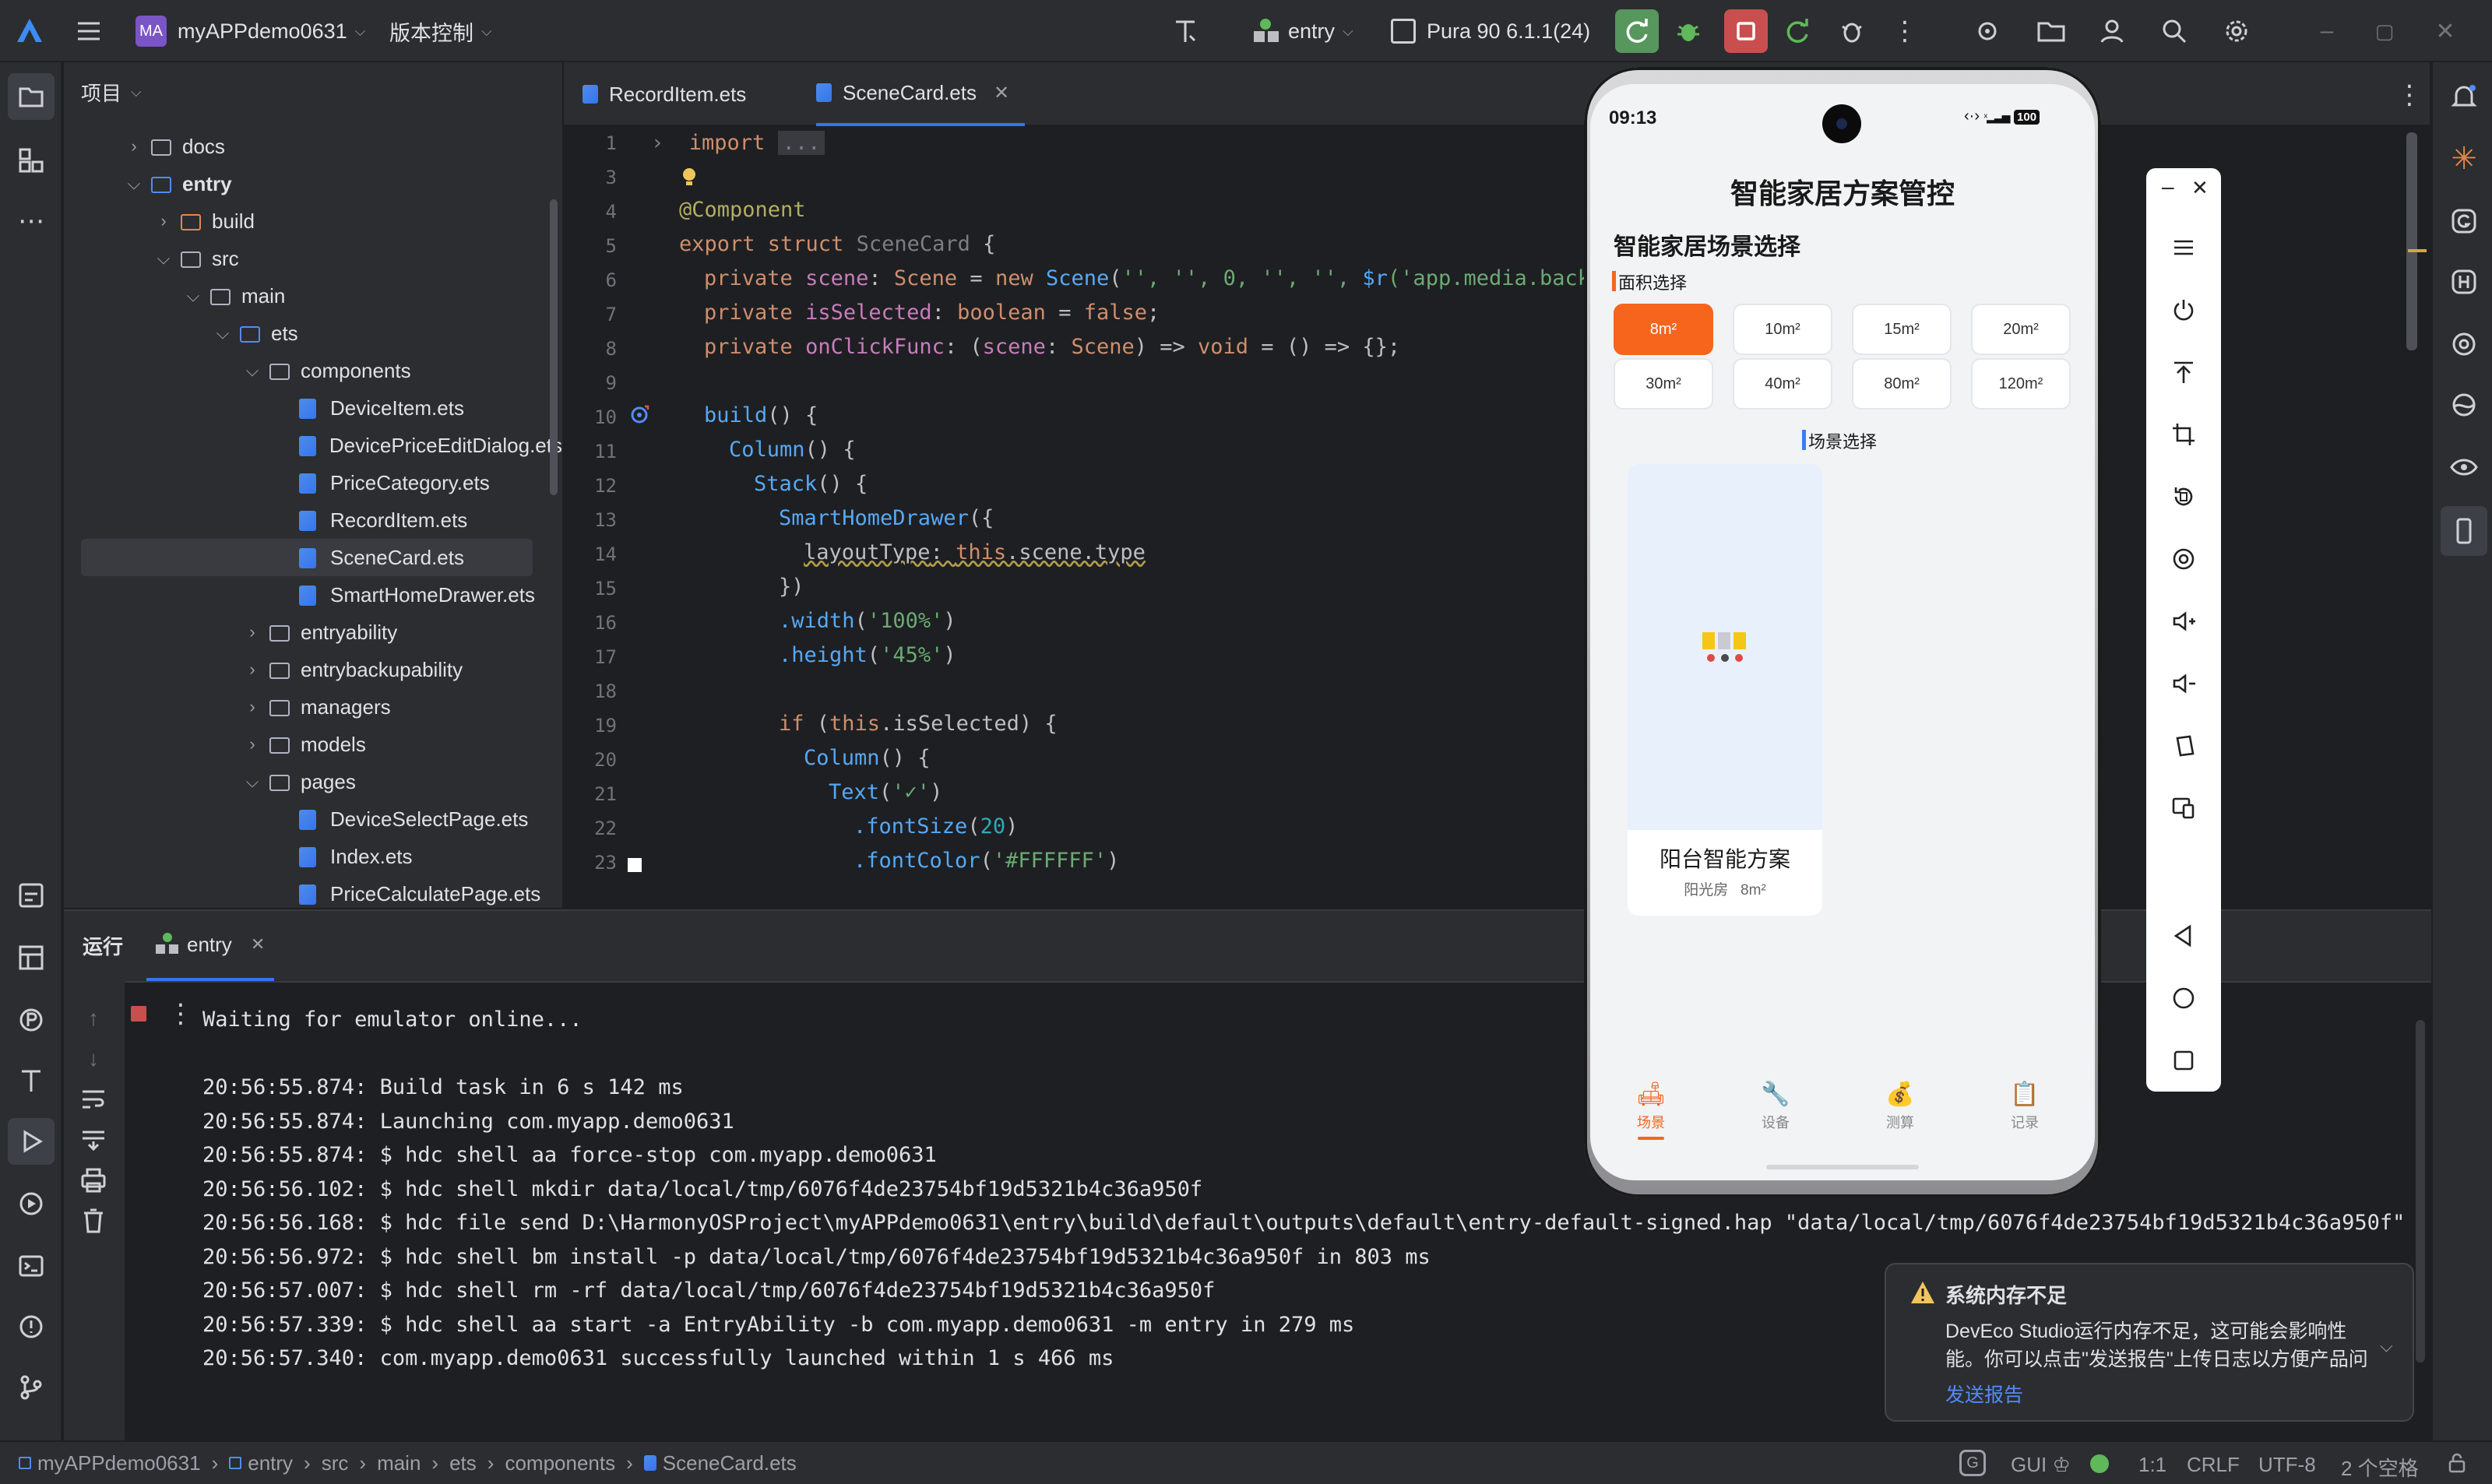  What do you see at coordinates (313, 446) in the screenshot?
I see `tree-item: DevicePriceEditDialog.ets` at bounding box center [313, 446].